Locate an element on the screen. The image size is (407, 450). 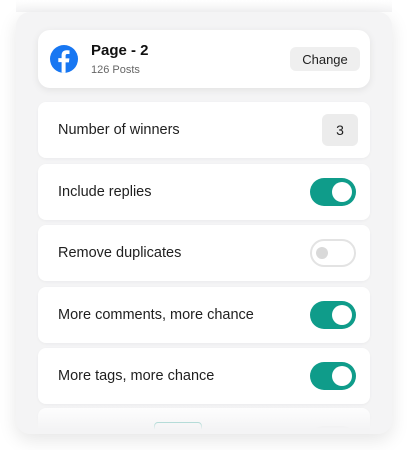
more-tags-row: More tags, more chance is located at coordinates (204, 376).